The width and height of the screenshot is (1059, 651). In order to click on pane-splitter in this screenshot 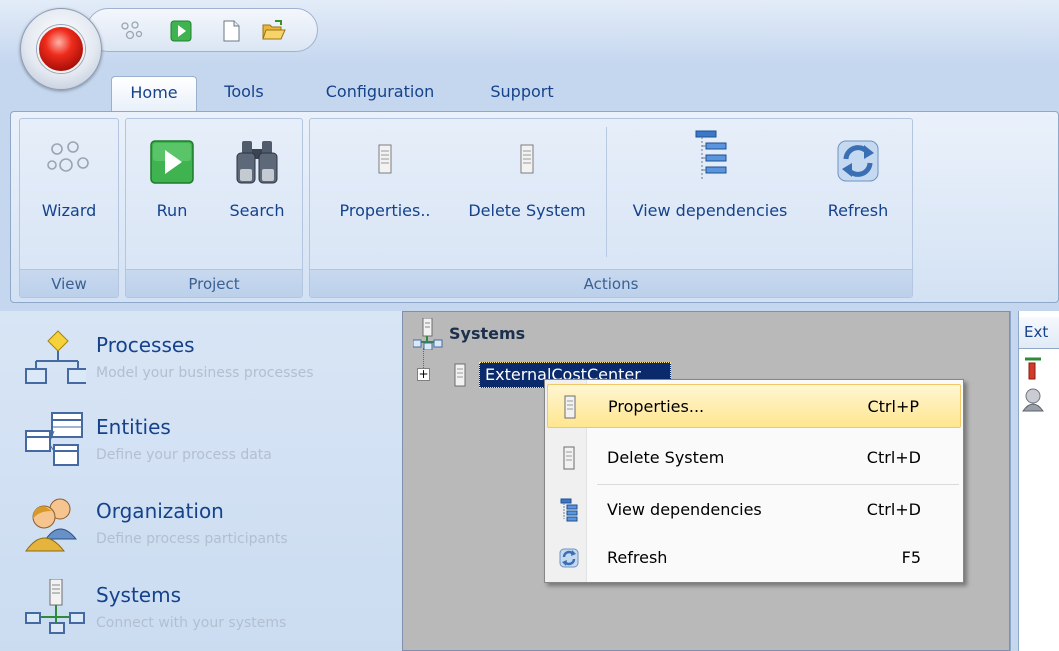, I will do `click(1014, 481)`.